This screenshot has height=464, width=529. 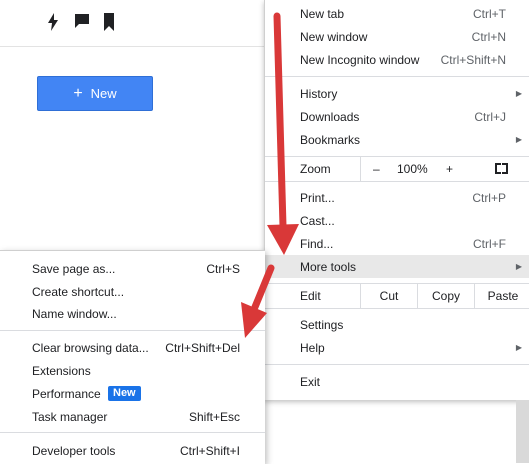 I want to click on menu-item-shortcut: Ctrl+N, so click(x=488, y=36).